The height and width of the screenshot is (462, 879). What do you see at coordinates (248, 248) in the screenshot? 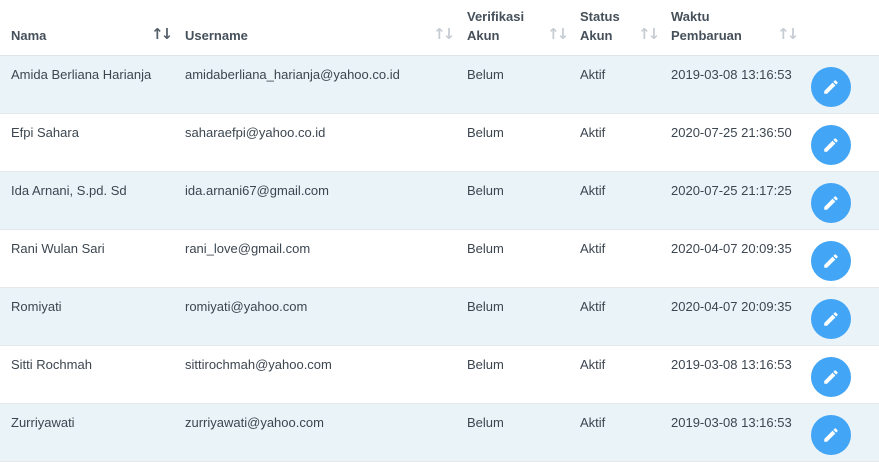
I see `cell-username: rani_love@gmail.com` at bounding box center [248, 248].